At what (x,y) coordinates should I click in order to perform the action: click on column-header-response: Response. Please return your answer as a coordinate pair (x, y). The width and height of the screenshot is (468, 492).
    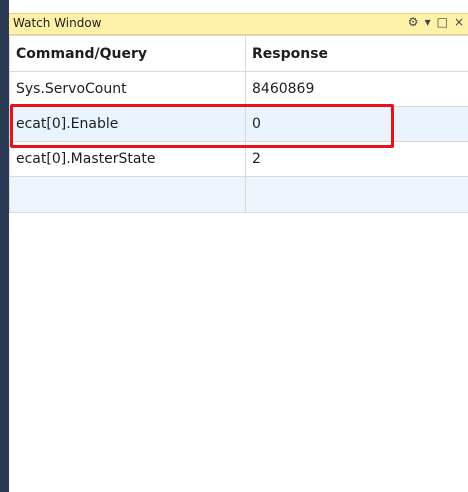
    Looking at the image, I should click on (356, 53).